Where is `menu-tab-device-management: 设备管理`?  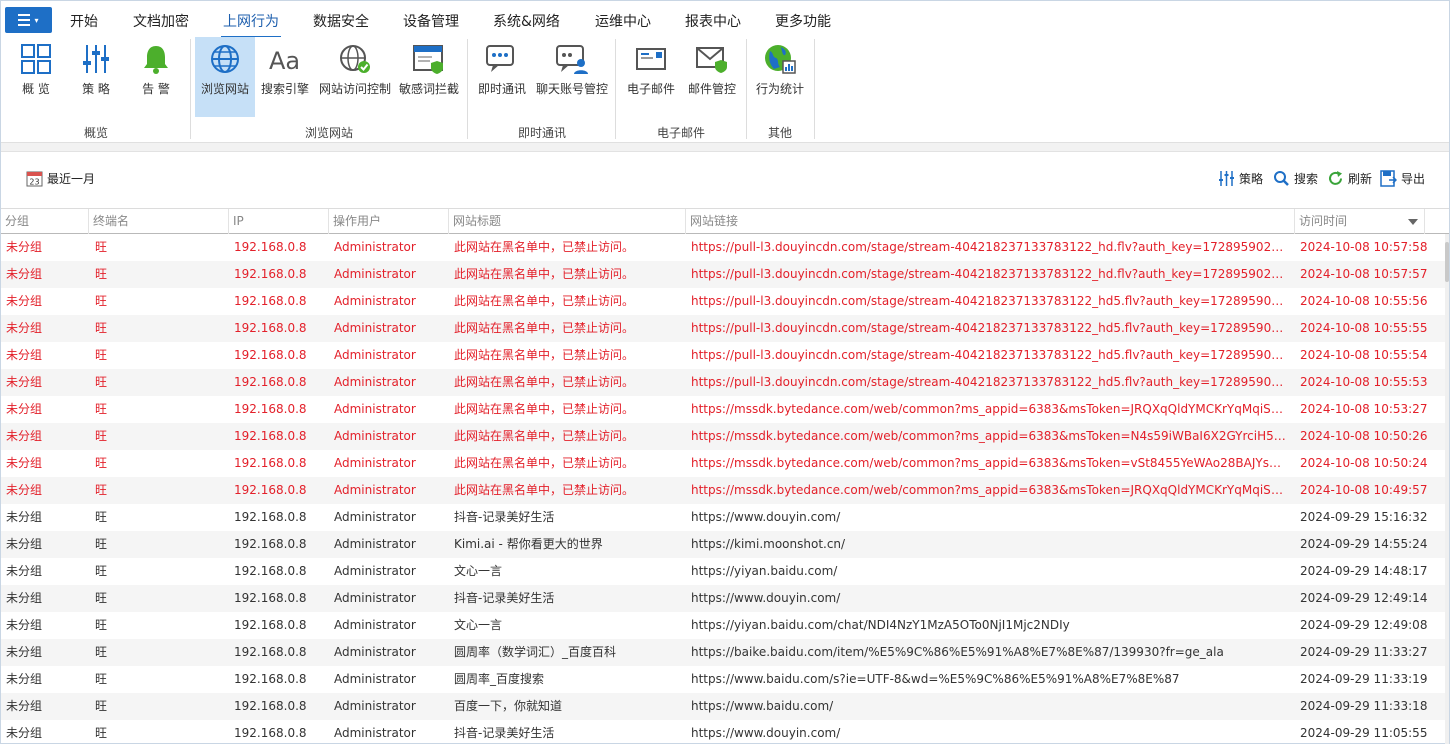 menu-tab-device-management: 设备管理 is located at coordinates (431, 21).